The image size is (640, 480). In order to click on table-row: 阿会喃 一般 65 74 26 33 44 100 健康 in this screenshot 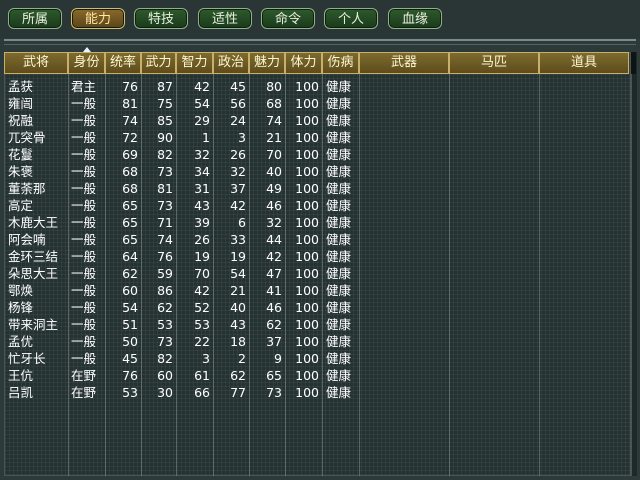, I will do `click(317, 239)`.